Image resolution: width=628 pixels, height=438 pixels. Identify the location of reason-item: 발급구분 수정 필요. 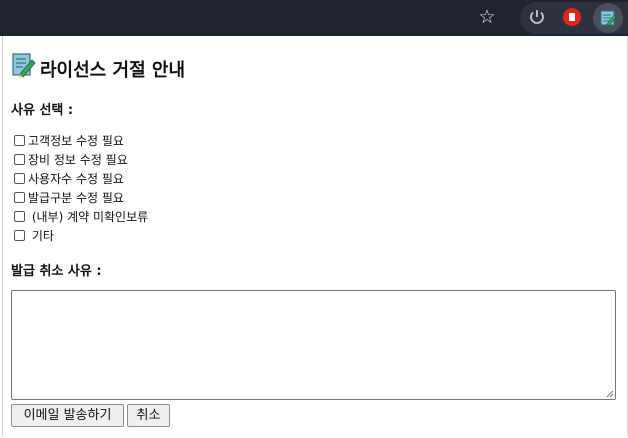
(81, 197).